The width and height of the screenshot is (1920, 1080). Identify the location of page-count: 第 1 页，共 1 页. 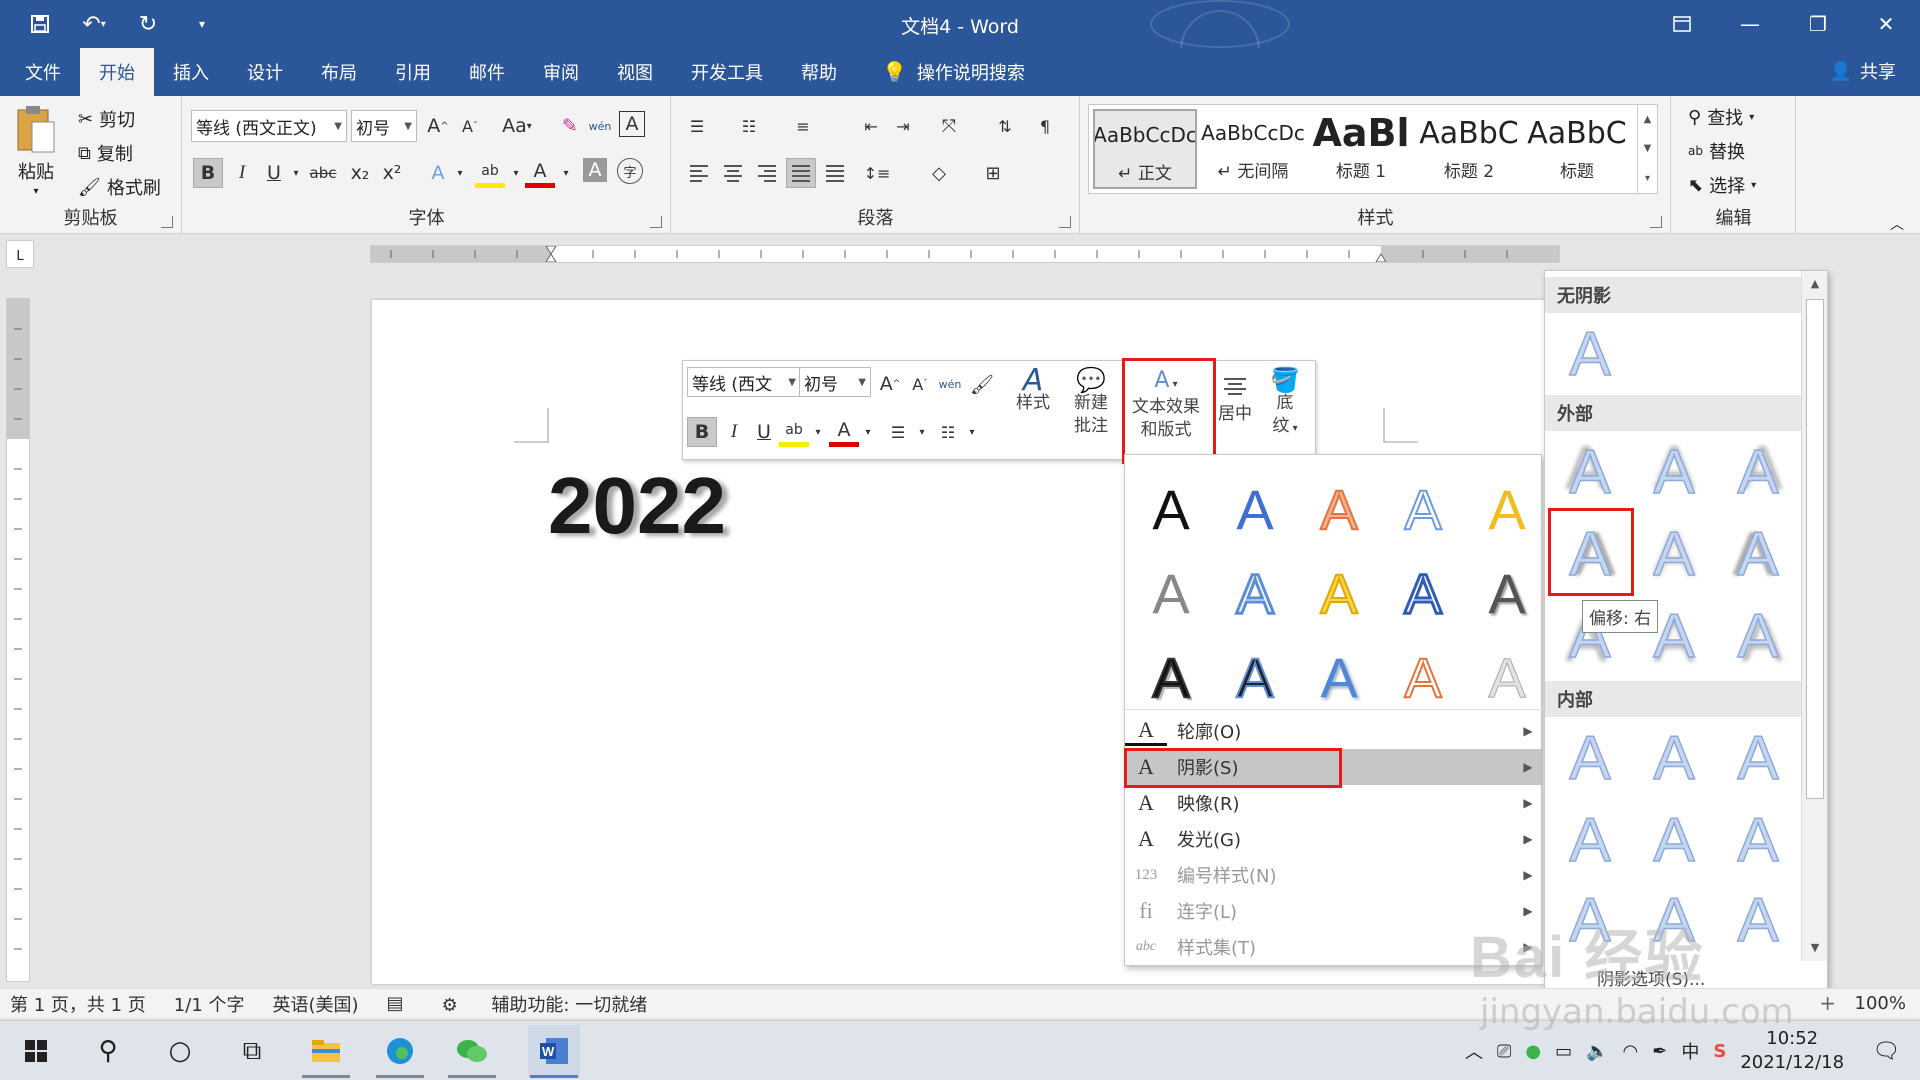
(78, 1004).